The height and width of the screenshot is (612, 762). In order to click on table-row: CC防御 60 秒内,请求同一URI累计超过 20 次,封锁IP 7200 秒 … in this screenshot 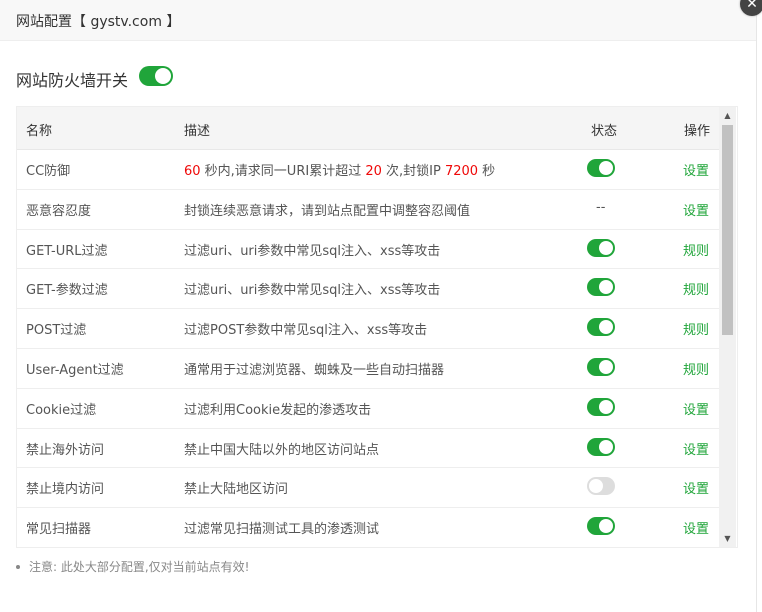, I will do `click(368, 170)`.